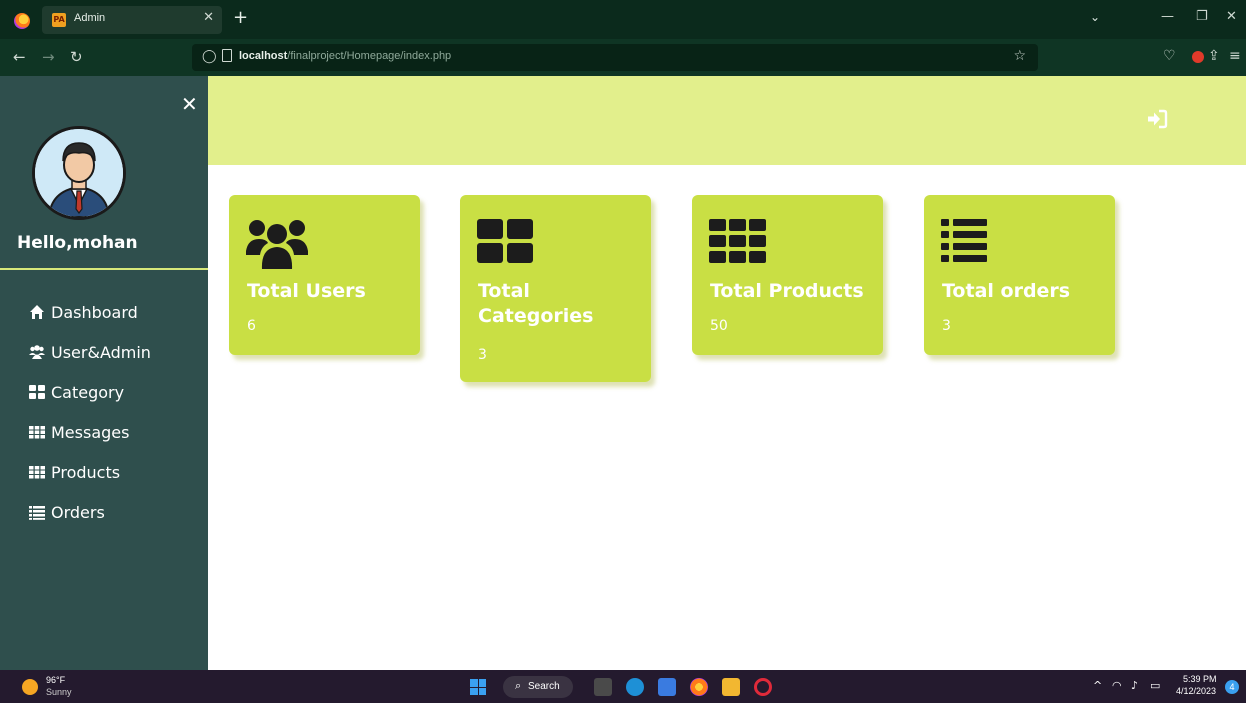 This screenshot has width=1246, height=703. I want to click on url-host: localhost, so click(263, 56).